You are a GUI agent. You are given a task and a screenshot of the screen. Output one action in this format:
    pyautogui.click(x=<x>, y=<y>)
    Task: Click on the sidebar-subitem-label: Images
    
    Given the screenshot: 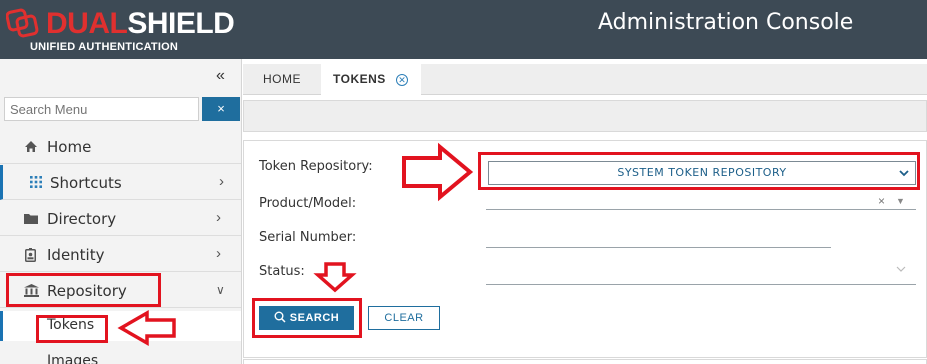 What is the action you would take?
    pyautogui.click(x=73, y=358)
    